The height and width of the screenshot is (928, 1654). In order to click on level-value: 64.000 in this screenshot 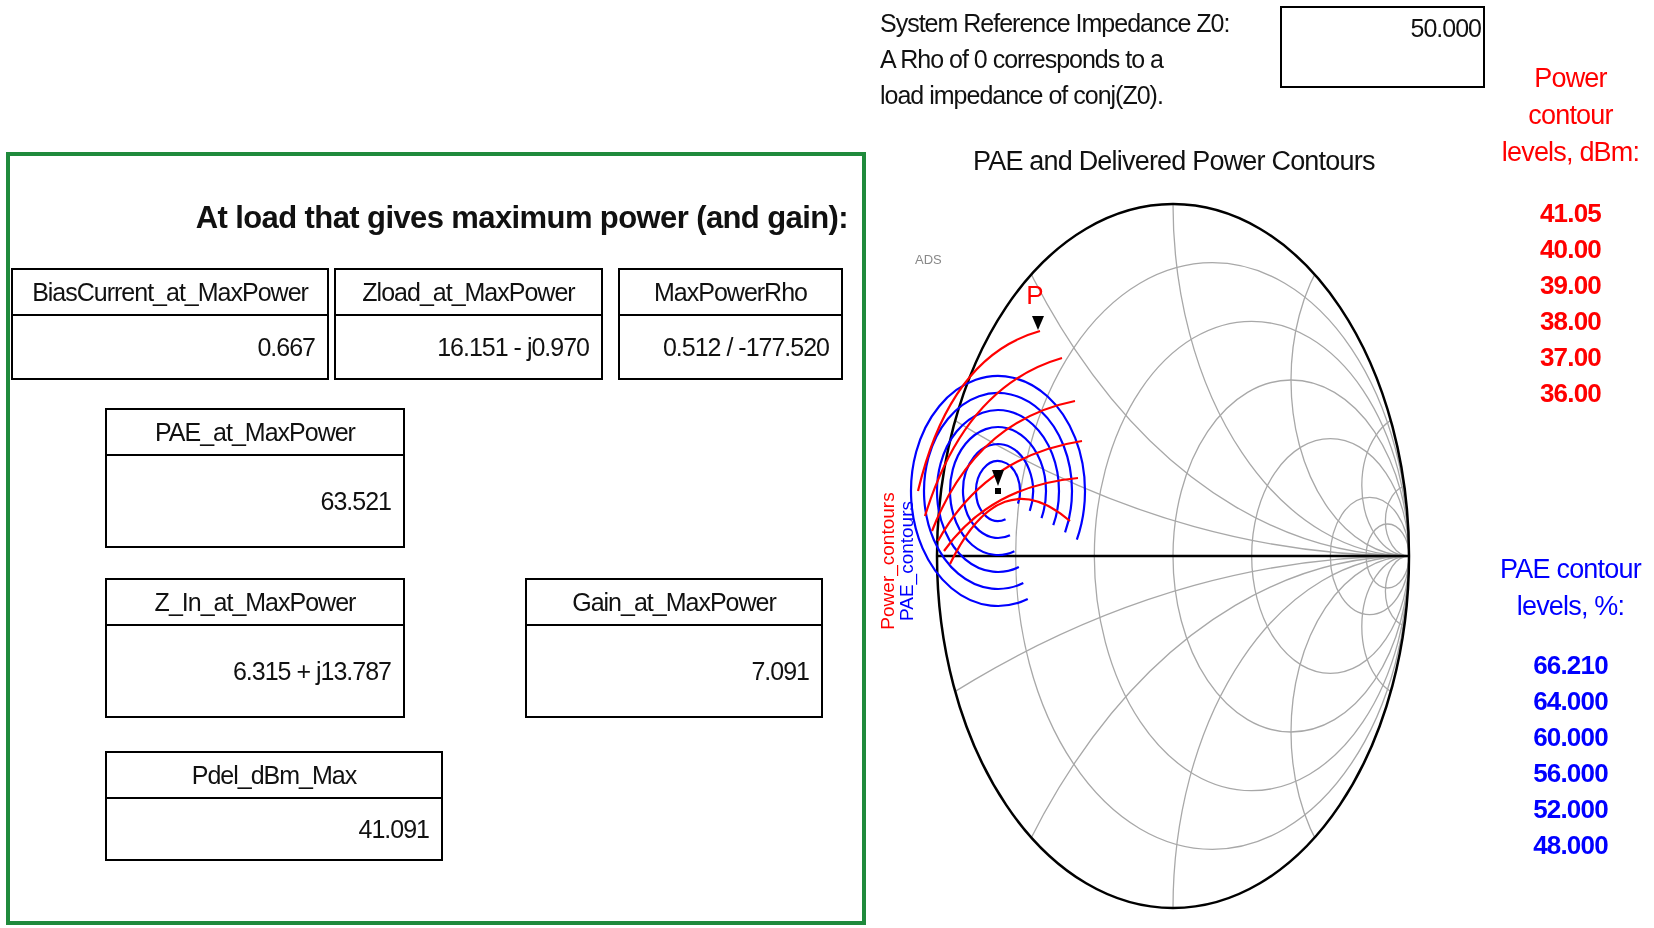, I will do `click(1570, 701)`.